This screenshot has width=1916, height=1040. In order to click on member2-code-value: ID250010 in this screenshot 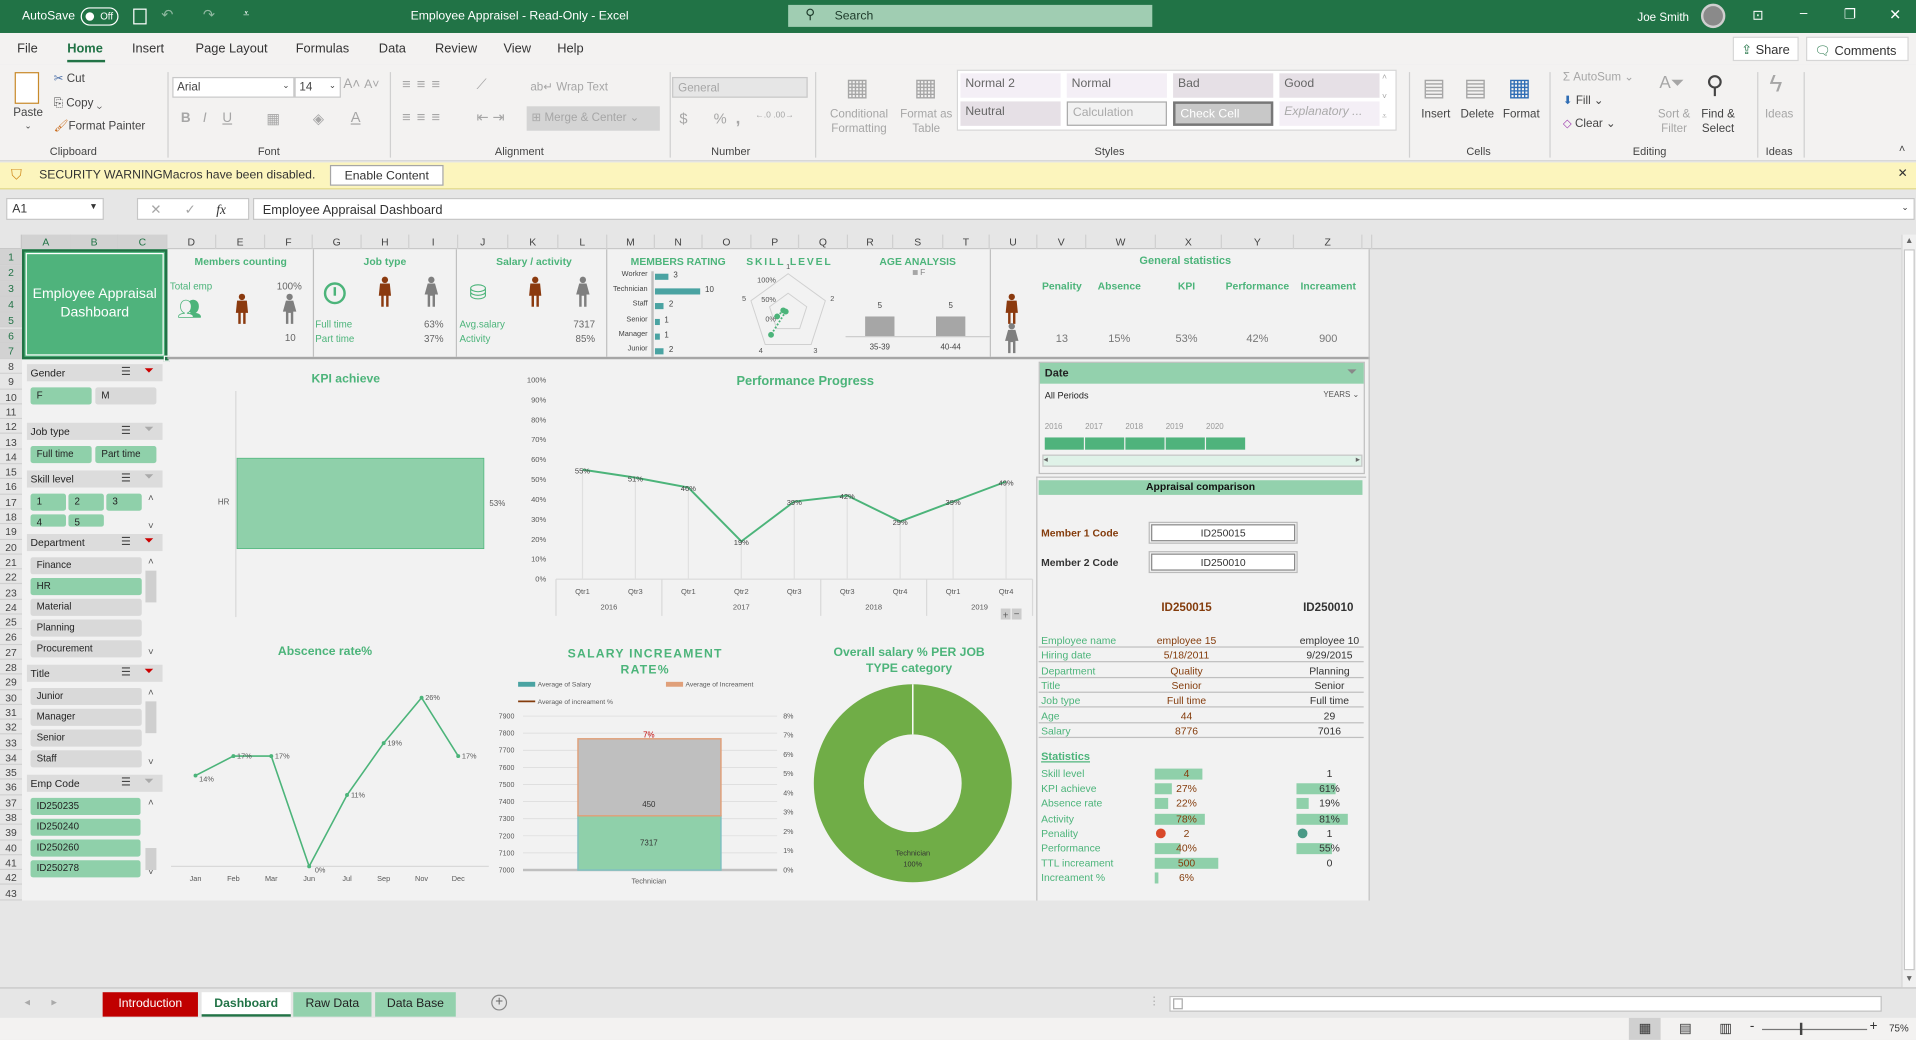, I will do `click(1223, 562)`.